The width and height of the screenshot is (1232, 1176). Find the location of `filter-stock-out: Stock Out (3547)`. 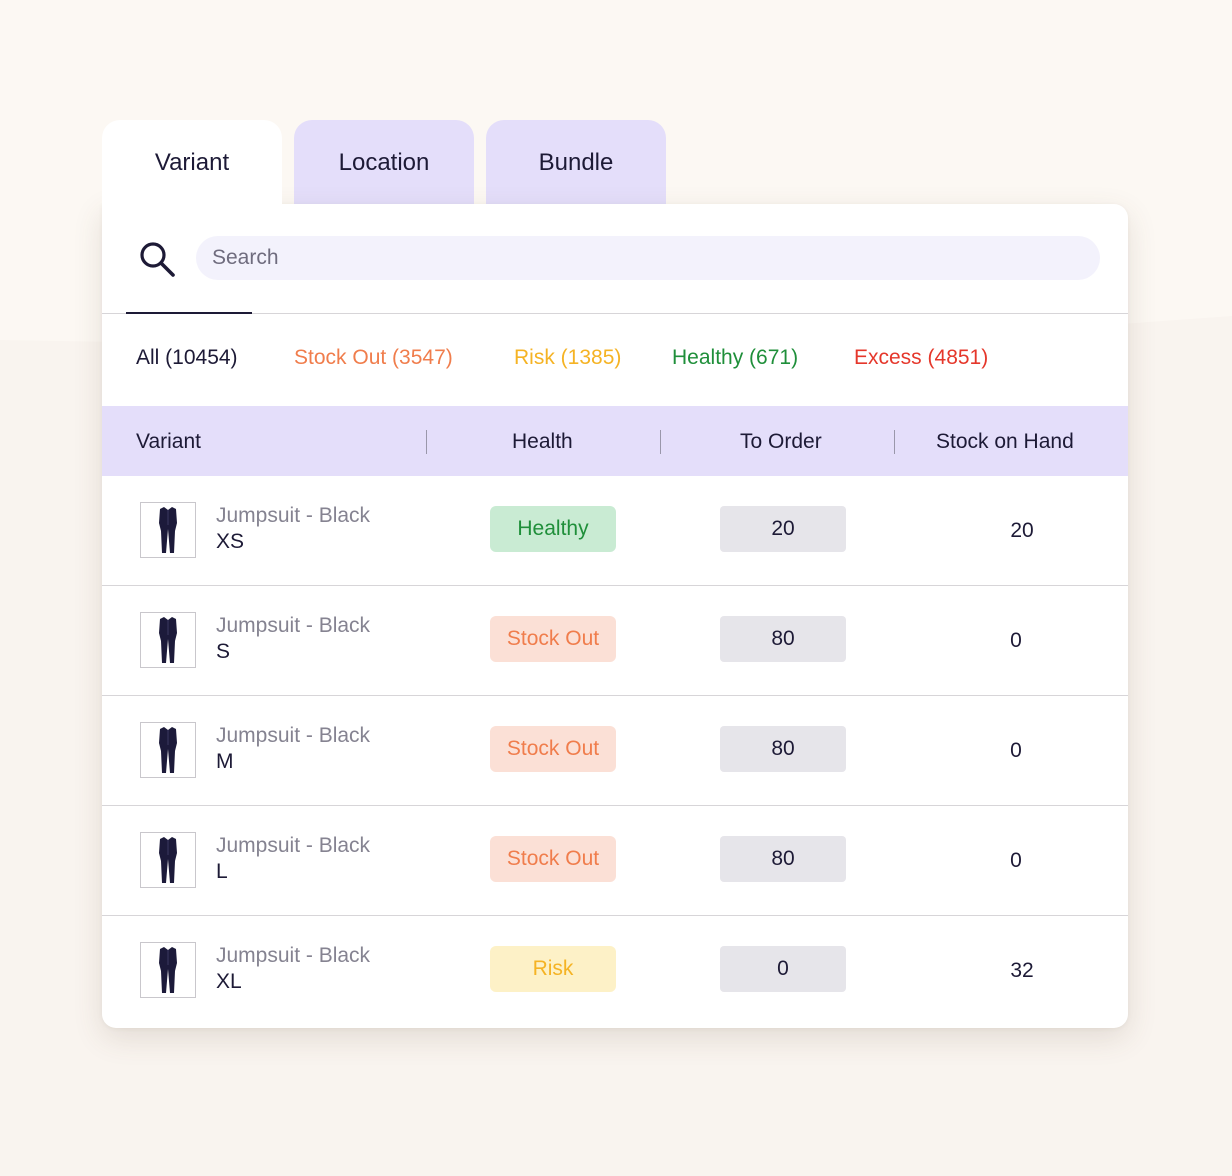

filter-stock-out: Stock Out (3547) is located at coordinates (373, 358).